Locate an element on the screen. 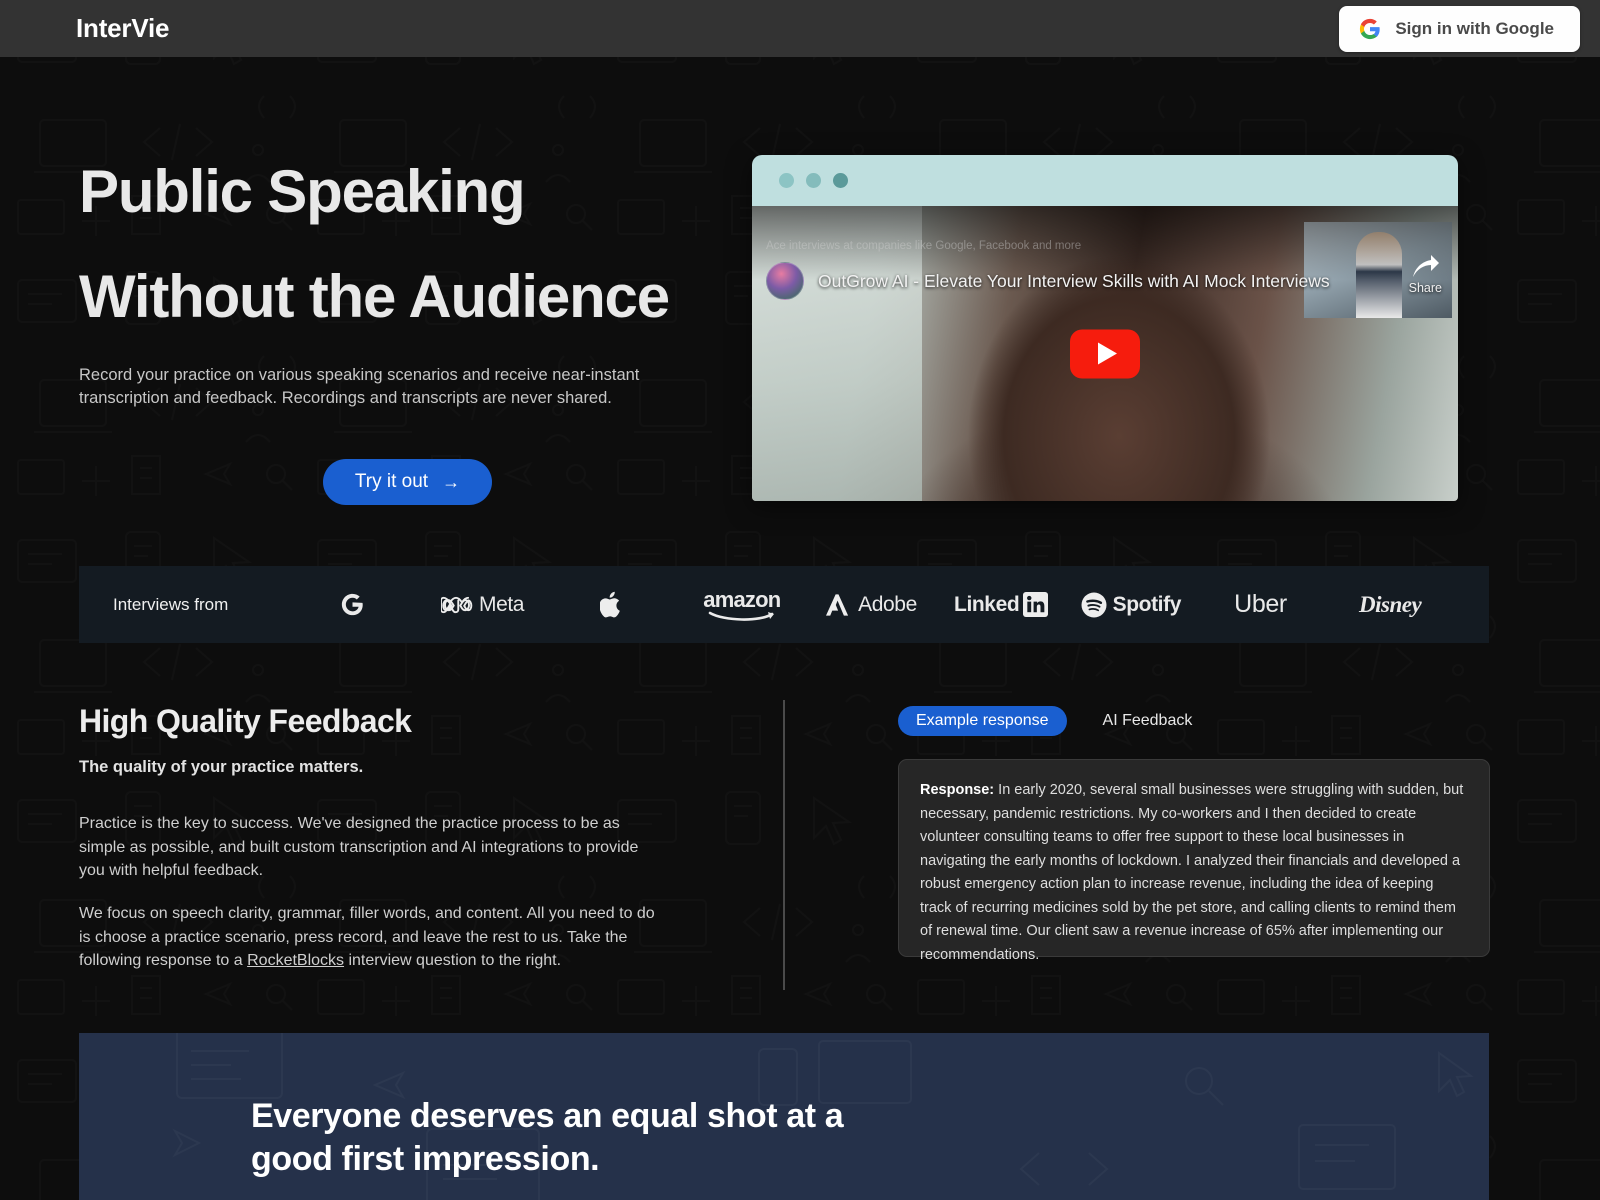  try-it-out-button: Try it out → is located at coordinates (407, 482).